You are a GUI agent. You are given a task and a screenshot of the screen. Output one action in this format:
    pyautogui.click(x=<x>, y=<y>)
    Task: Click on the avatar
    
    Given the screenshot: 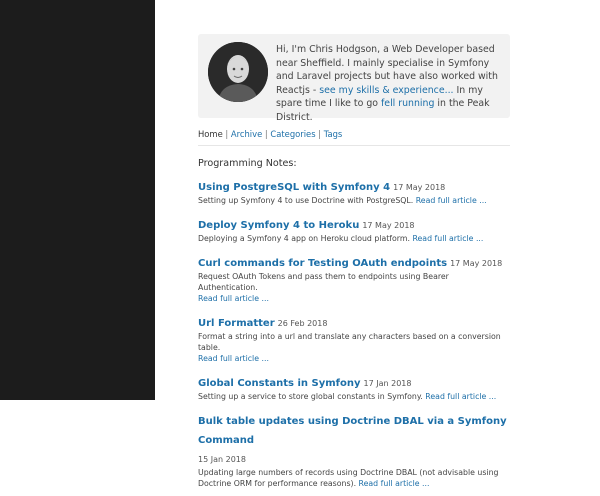 What is the action you would take?
    pyautogui.click(x=238, y=72)
    